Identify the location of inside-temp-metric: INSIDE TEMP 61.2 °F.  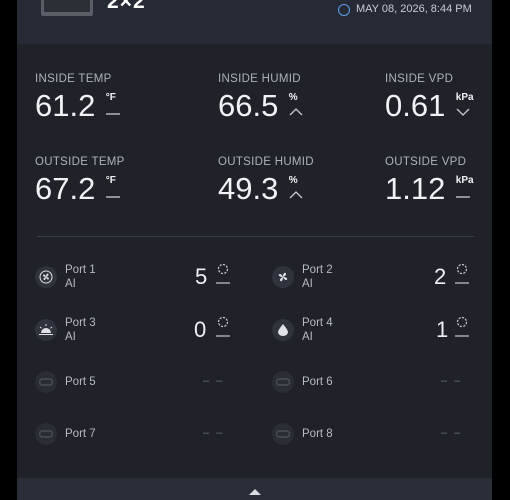
(84, 98).